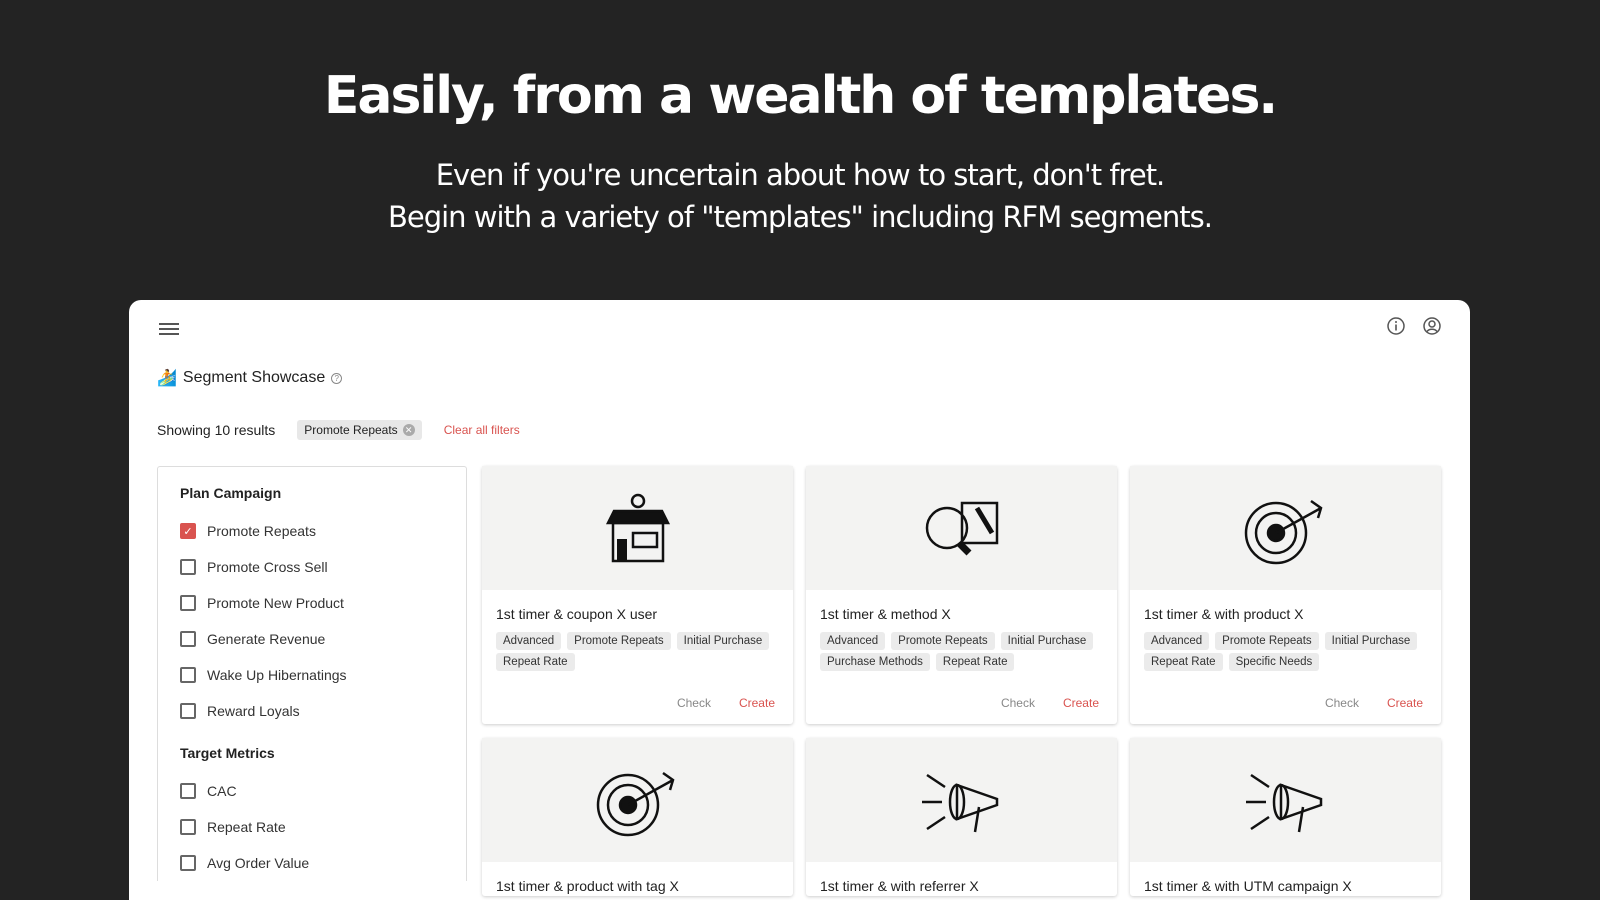 Image resolution: width=1600 pixels, height=900 pixels. I want to click on surfer-icon: 🏄, so click(167, 378).